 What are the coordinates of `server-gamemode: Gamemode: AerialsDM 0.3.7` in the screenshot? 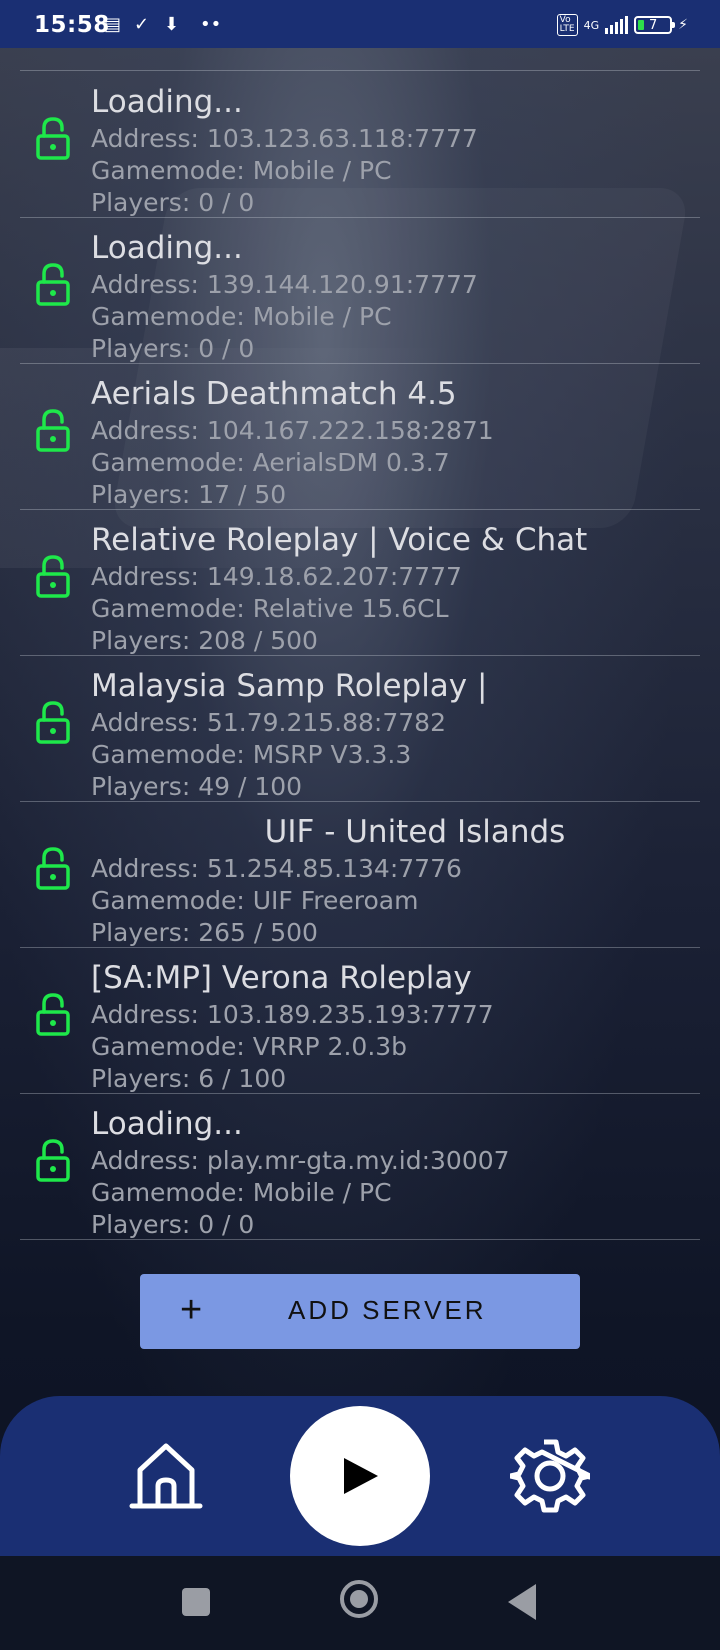 It's located at (270, 462).